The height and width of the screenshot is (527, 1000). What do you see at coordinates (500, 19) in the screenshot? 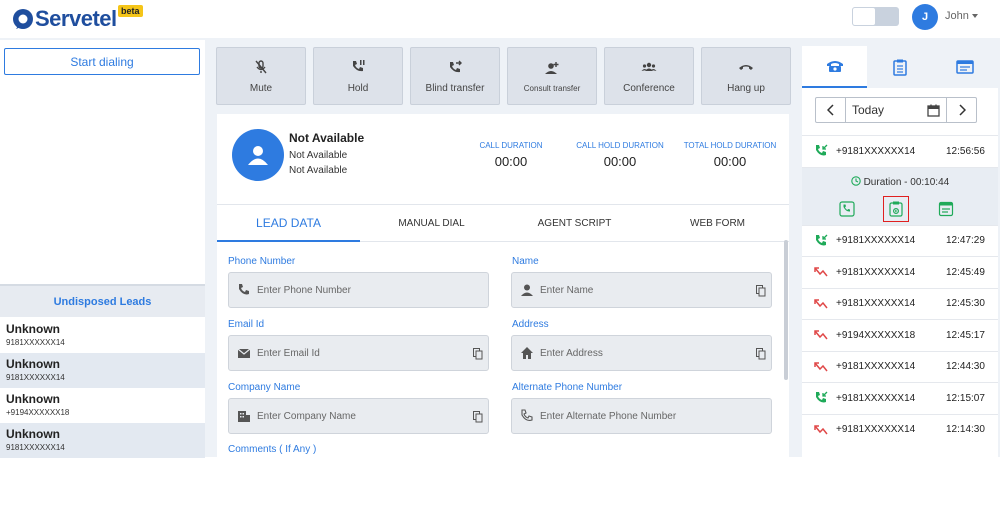
I see `top-header: Servetel beta J John` at bounding box center [500, 19].